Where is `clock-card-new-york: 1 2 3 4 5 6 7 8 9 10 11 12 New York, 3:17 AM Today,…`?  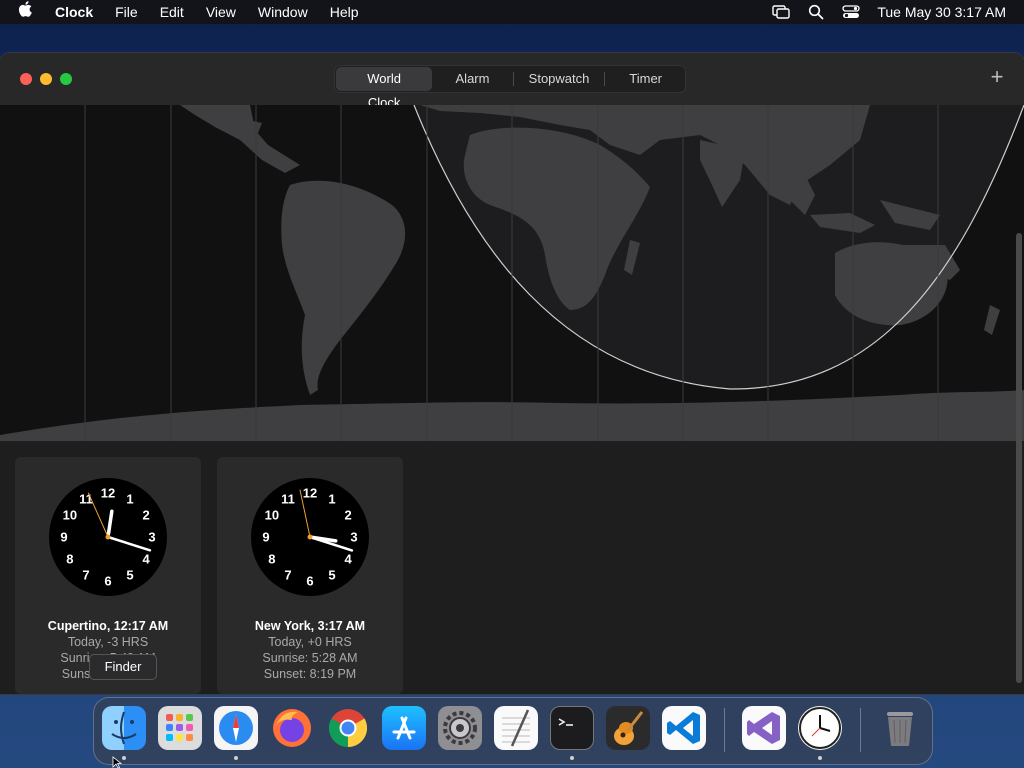
clock-card-new-york: 1 2 3 4 5 6 7 8 9 10 11 12 New York, 3:17 AM Today,… is located at coordinates (310, 575).